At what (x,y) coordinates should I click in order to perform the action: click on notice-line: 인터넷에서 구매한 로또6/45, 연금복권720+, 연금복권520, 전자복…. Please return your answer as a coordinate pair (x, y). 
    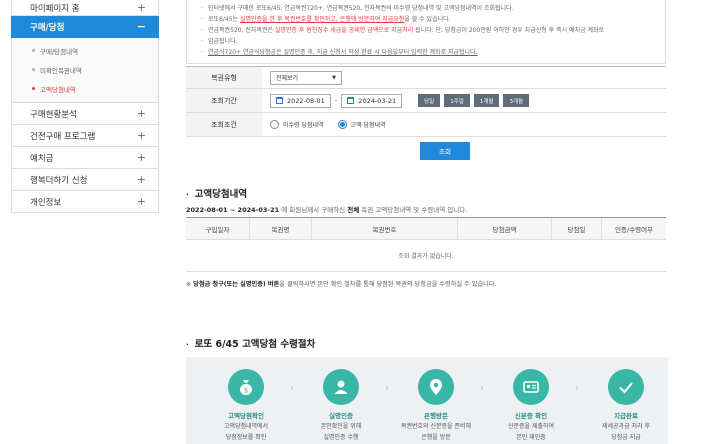
    Looking at the image, I should click on (426, 8).